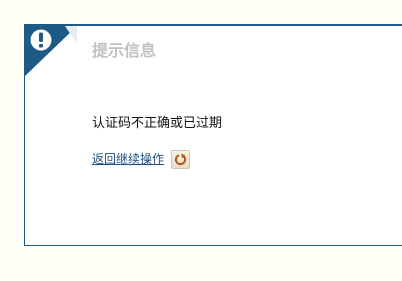 This screenshot has height=281, width=402. I want to click on refresh-button, so click(181, 159).